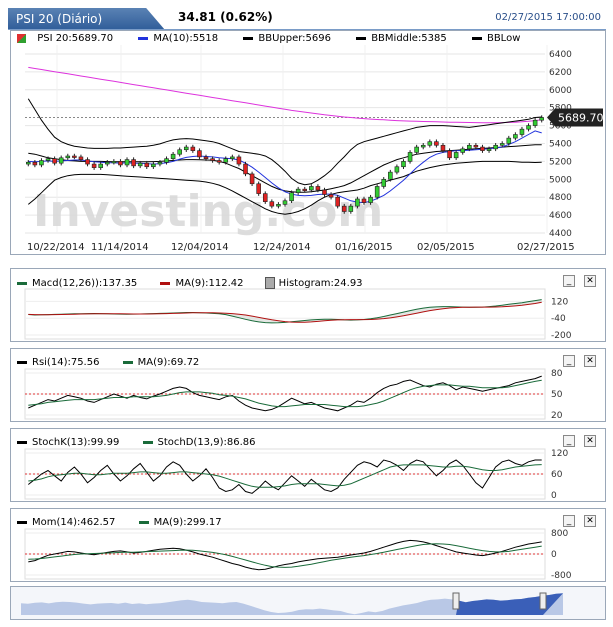  What do you see at coordinates (108, 362) in the screenshot?
I see `rsi-legend: Rsi(14):75.56 MA(9):69.72` at bounding box center [108, 362].